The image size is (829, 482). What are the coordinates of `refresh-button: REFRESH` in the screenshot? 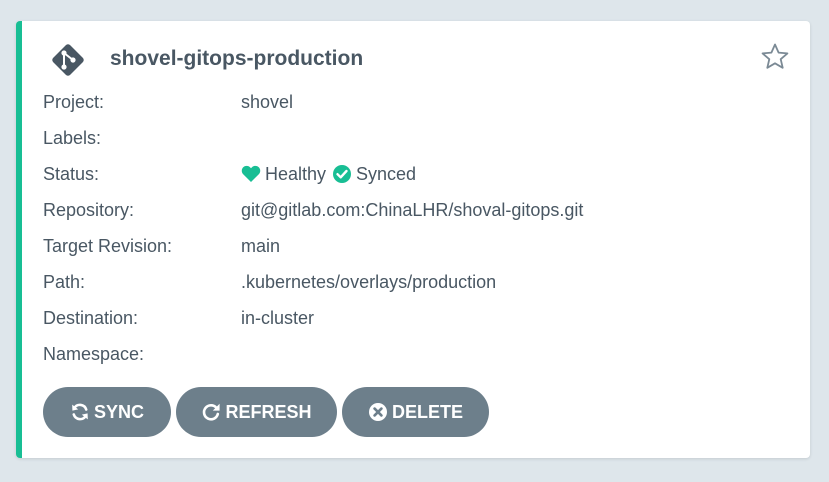 It's located at (256, 412).